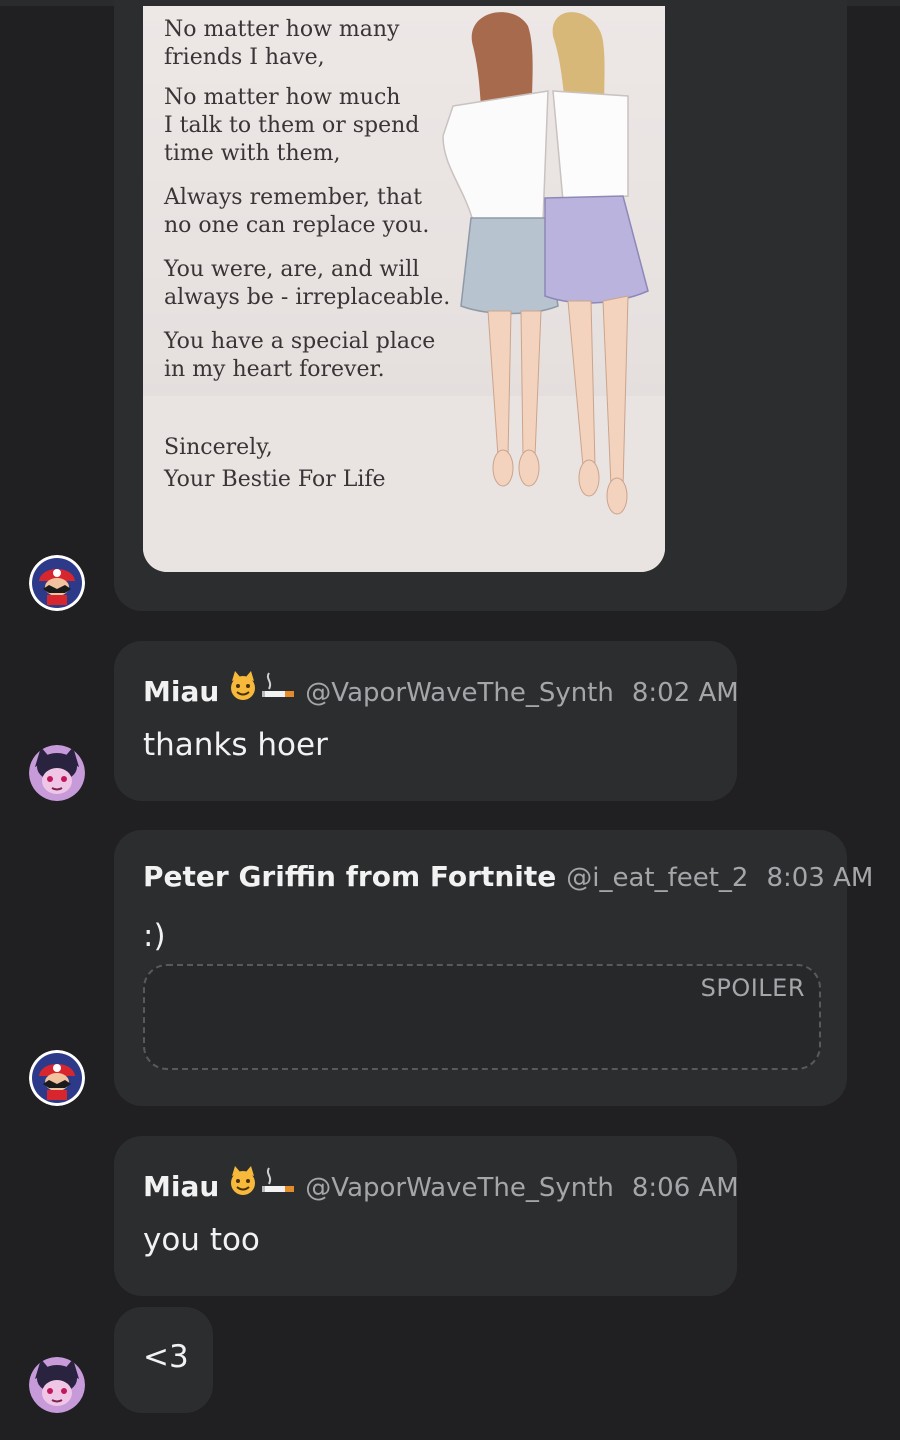 The height and width of the screenshot is (1440, 900). I want to click on timestamp: 8:02 AM, so click(685, 693).